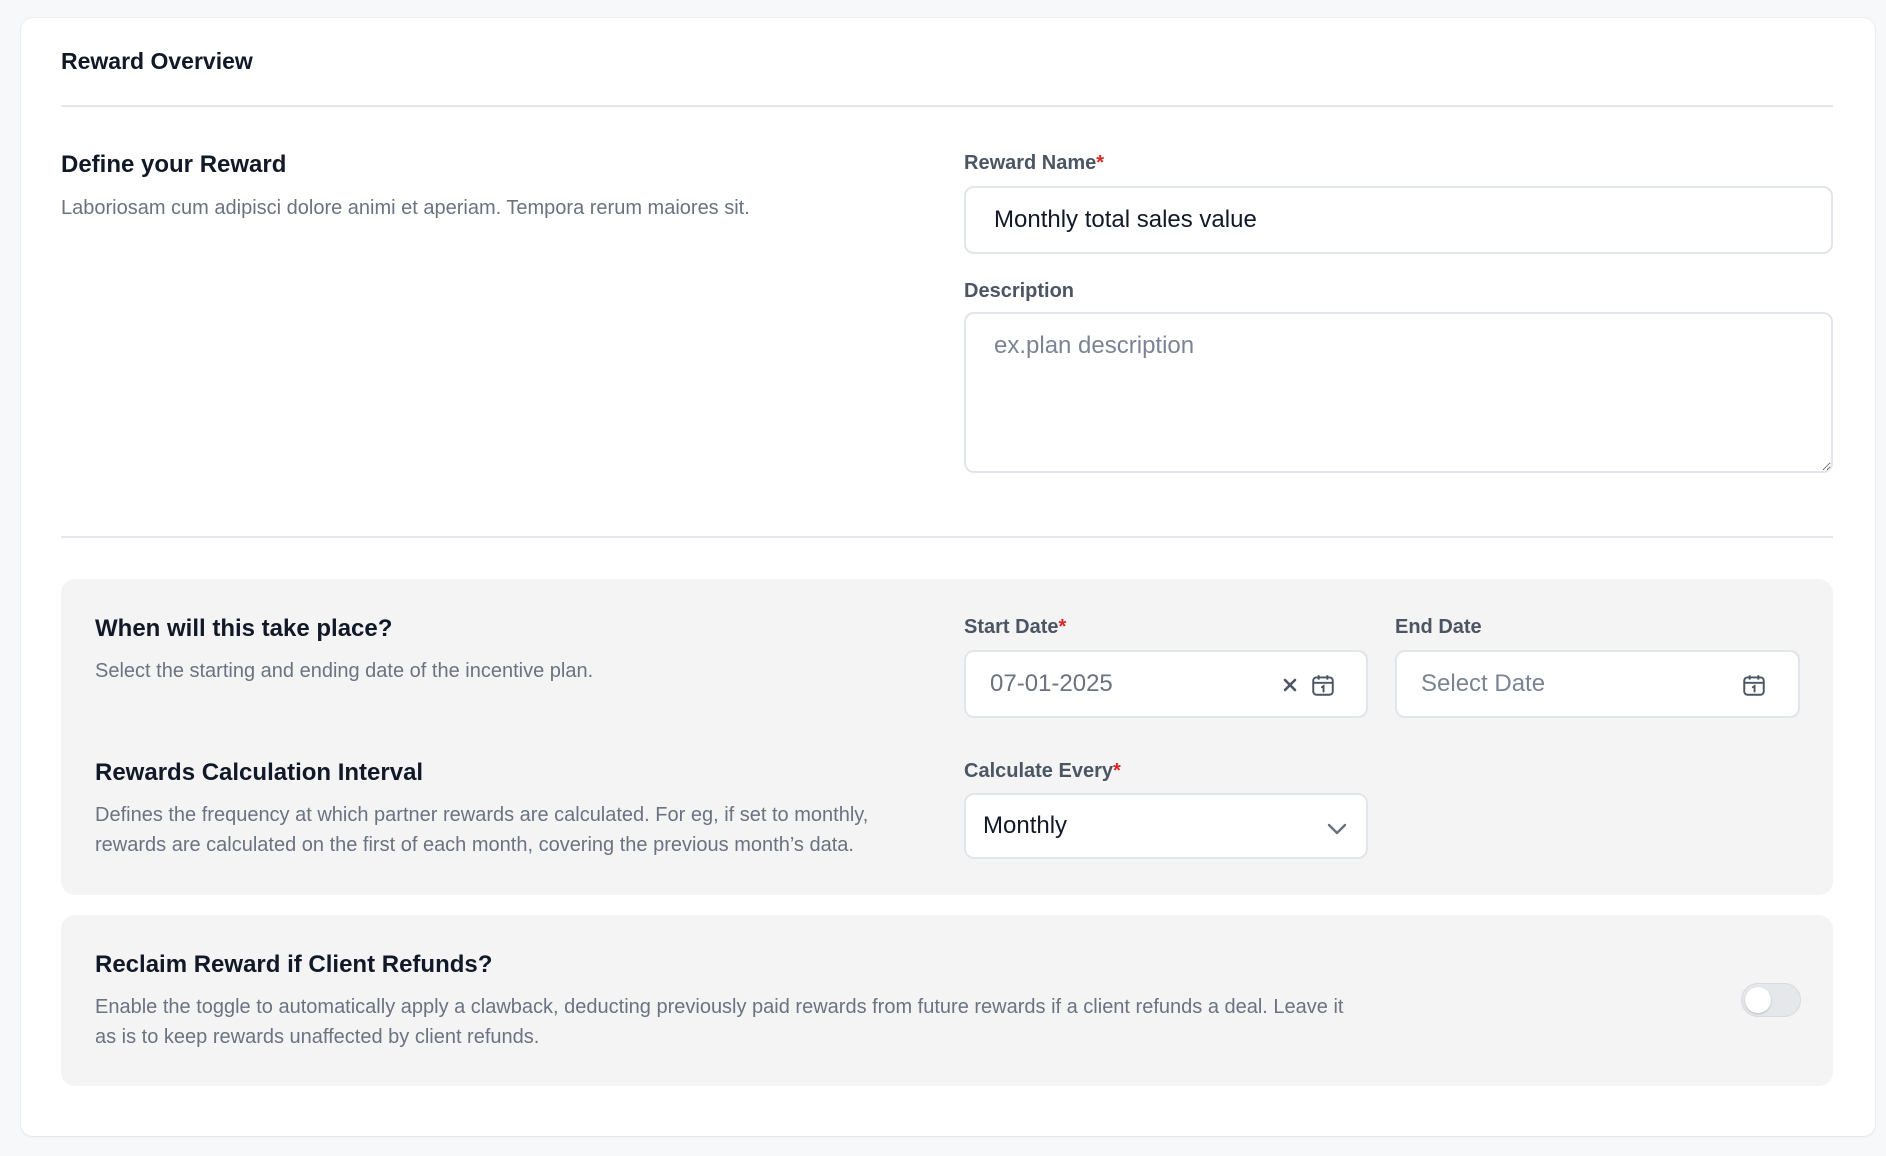 This screenshot has width=1886, height=1156. What do you see at coordinates (259, 772) in the screenshot?
I see `interval-title: Rewards Calculation Interval` at bounding box center [259, 772].